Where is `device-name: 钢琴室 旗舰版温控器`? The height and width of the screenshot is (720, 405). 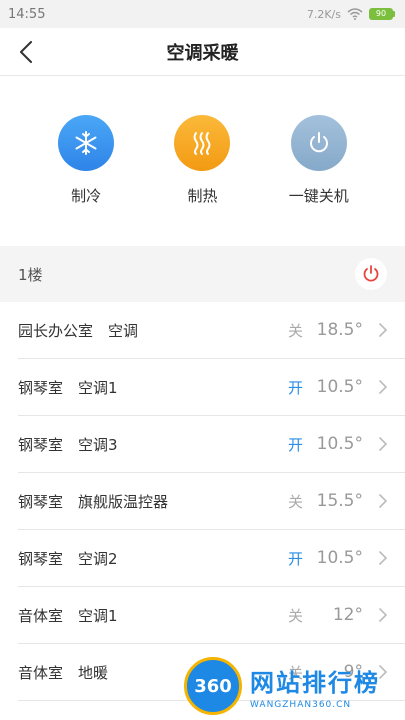
device-name: 钢琴室 旗舰版温控器 is located at coordinates (93, 501).